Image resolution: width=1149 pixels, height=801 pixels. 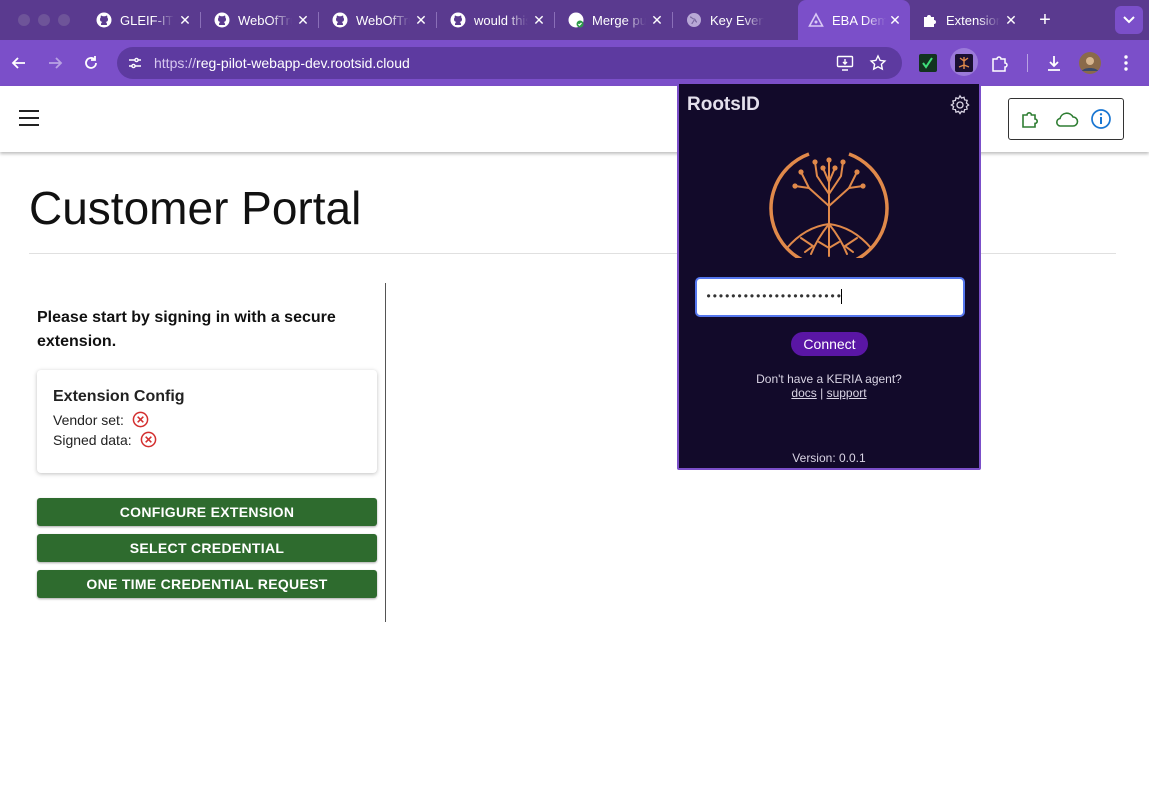 What do you see at coordinates (195, 208) in the screenshot?
I see `page-title: Customer Portal` at bounding box center [195, 208].